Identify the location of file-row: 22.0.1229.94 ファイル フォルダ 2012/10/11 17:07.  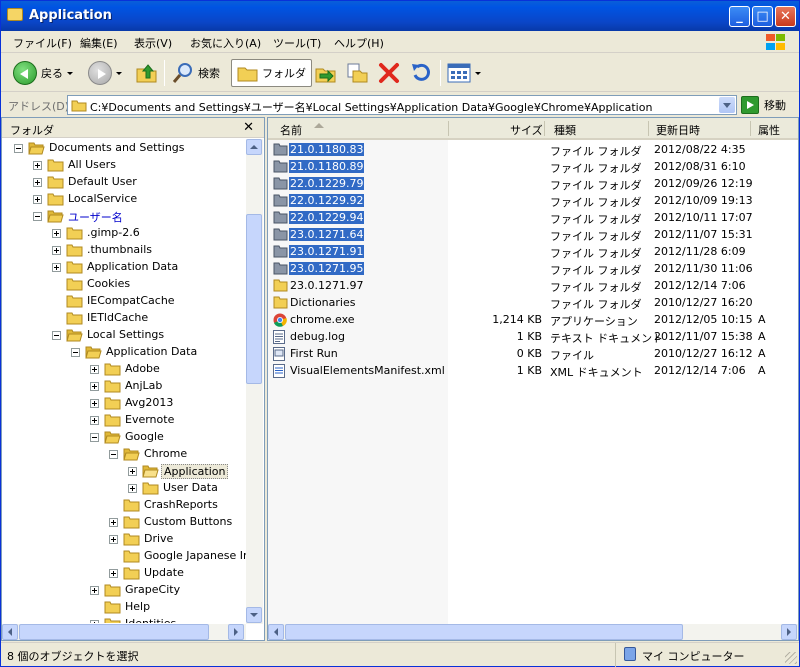
(533, 218).